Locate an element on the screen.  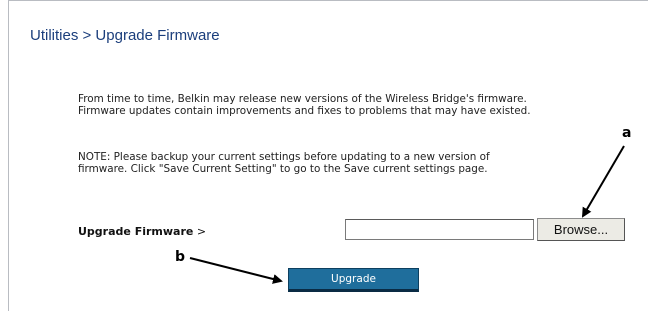
upgrade-firmware-label-text: Upgrade Firmware is located at coordinates (136, 231).